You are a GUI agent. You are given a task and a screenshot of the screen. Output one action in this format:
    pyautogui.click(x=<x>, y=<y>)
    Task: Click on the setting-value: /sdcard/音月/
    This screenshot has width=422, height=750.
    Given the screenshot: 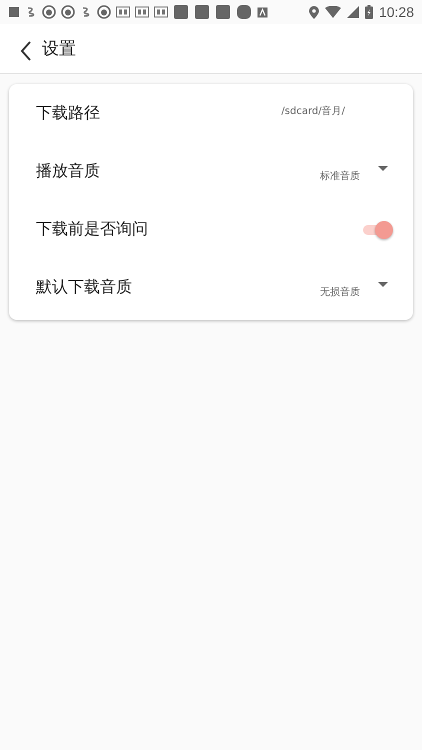 What is the action you would take?
    pyautogui.click(x=313, y=111)
    